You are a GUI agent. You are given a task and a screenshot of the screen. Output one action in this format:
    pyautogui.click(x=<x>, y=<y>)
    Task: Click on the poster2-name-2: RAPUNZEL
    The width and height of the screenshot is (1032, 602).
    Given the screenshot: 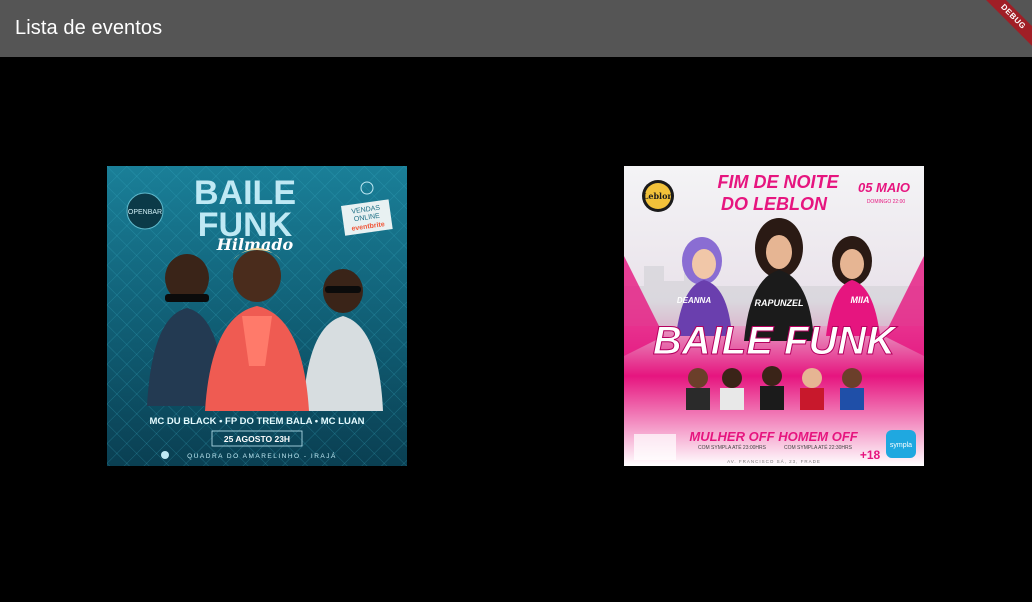 What is the action you would take?
    pyautogui.click(x=779, y=303)
    